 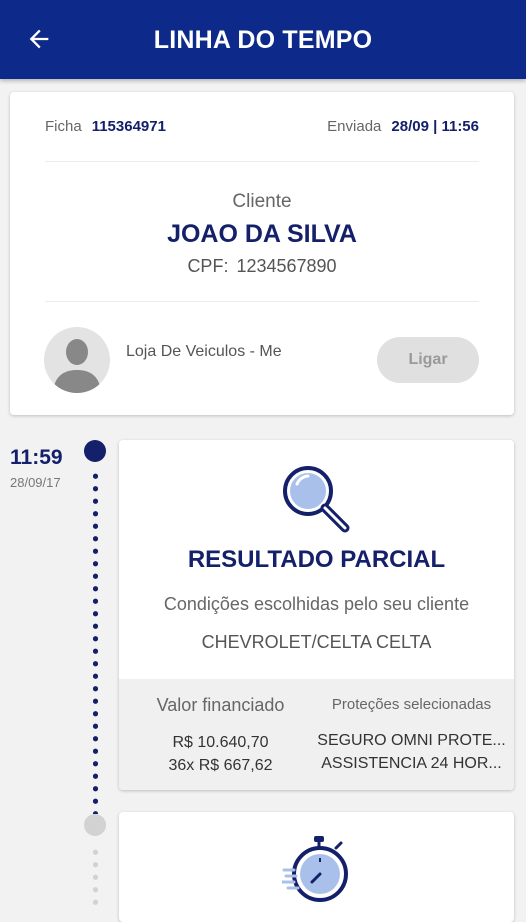 What do you see at coordinates (220, 705) in the screenshot?
I see `financed-label: Valor financiado` at bounding box center [220, 705].